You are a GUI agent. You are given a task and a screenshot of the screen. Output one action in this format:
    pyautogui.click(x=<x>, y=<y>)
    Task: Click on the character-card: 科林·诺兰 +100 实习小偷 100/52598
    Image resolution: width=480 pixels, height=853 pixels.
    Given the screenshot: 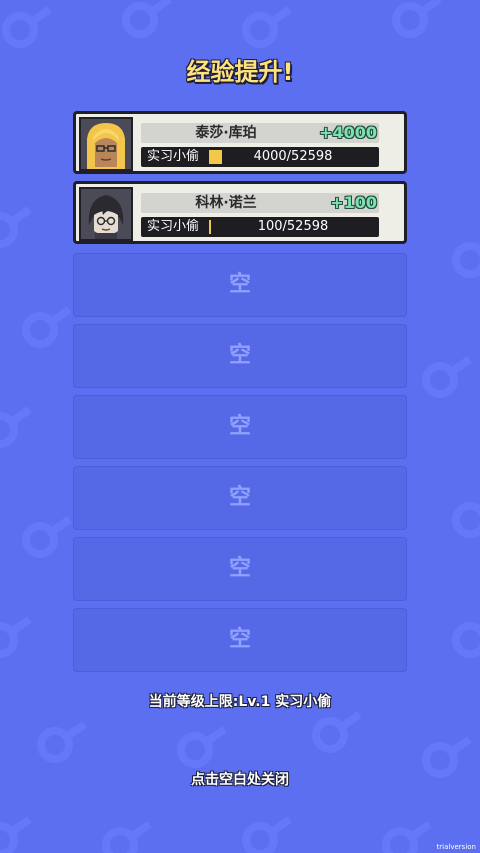 What is the action you would take?
    pyautogui.click(x=240, y=212)
    